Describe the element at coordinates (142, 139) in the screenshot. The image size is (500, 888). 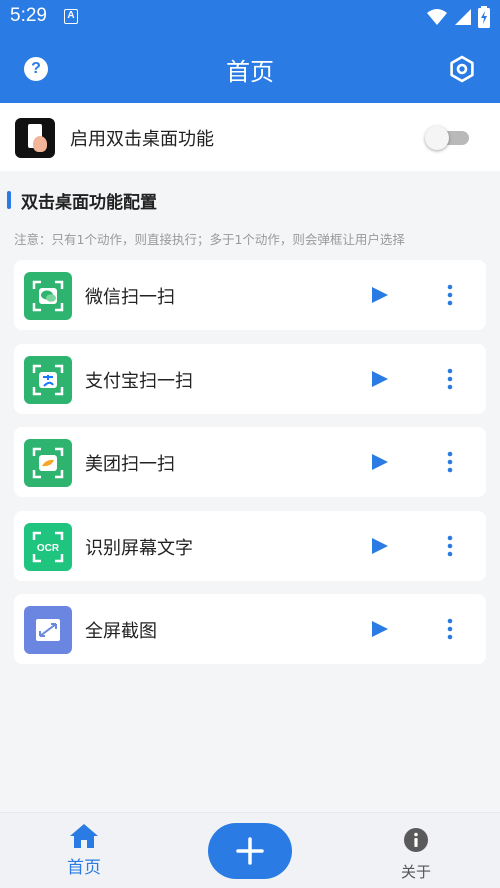
I see `feature-toggle-label: 启用双击桌面功能` at that location.